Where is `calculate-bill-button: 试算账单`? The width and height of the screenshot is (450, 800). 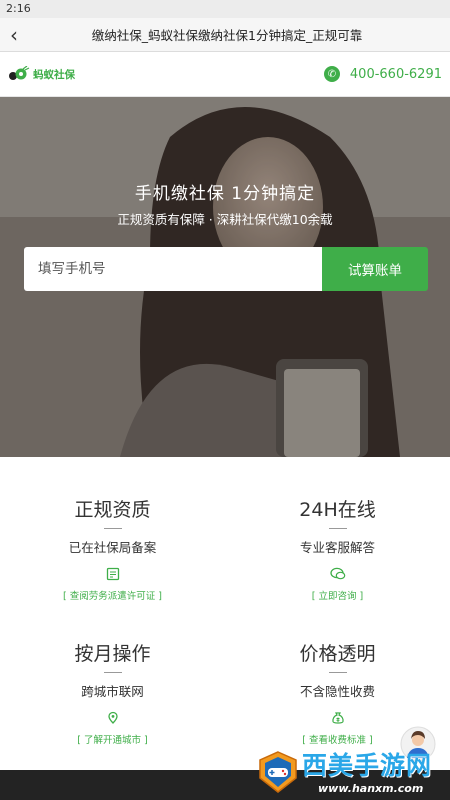 calculate-bill-button: 试算账单 is located at coordinates (375, 269).